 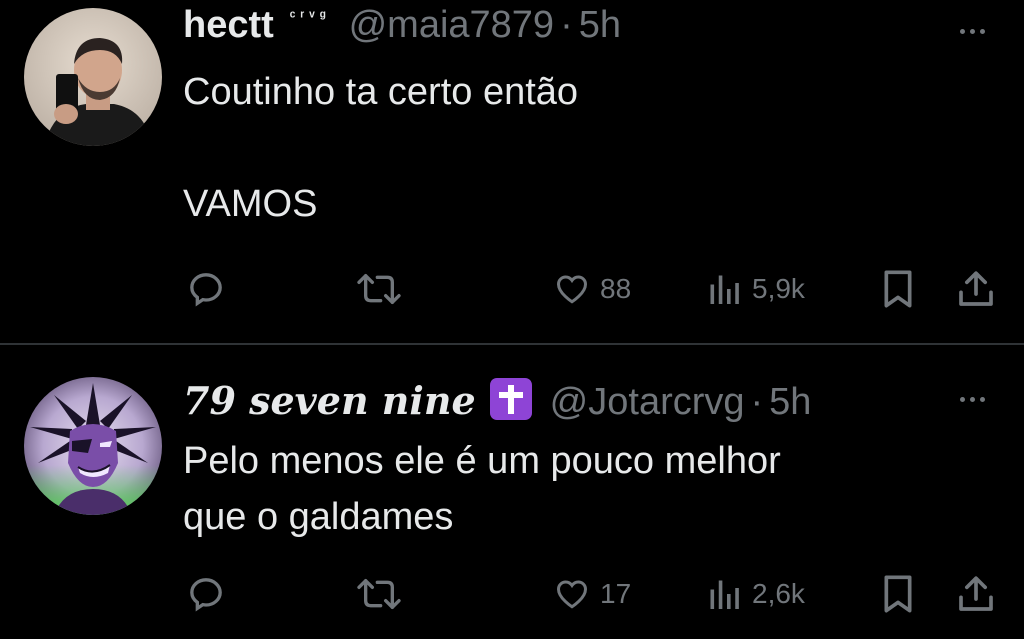 What do you see at coordinates (510, 399) in the screenshot?
I see `latin-cross-icon` at bounding box center [510, 399].